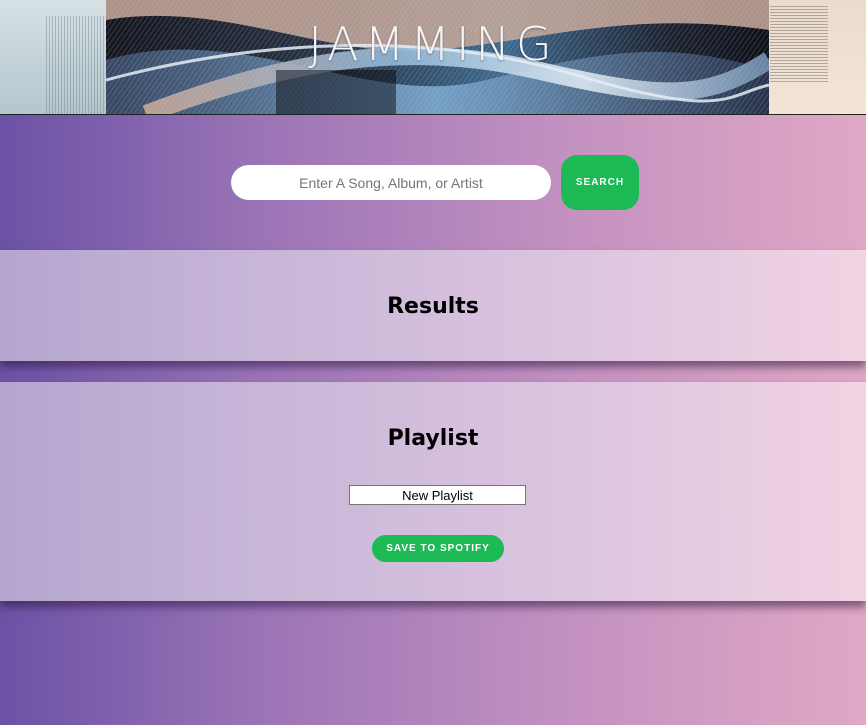  I want to click on results-heading: Results, so click(433, 306).